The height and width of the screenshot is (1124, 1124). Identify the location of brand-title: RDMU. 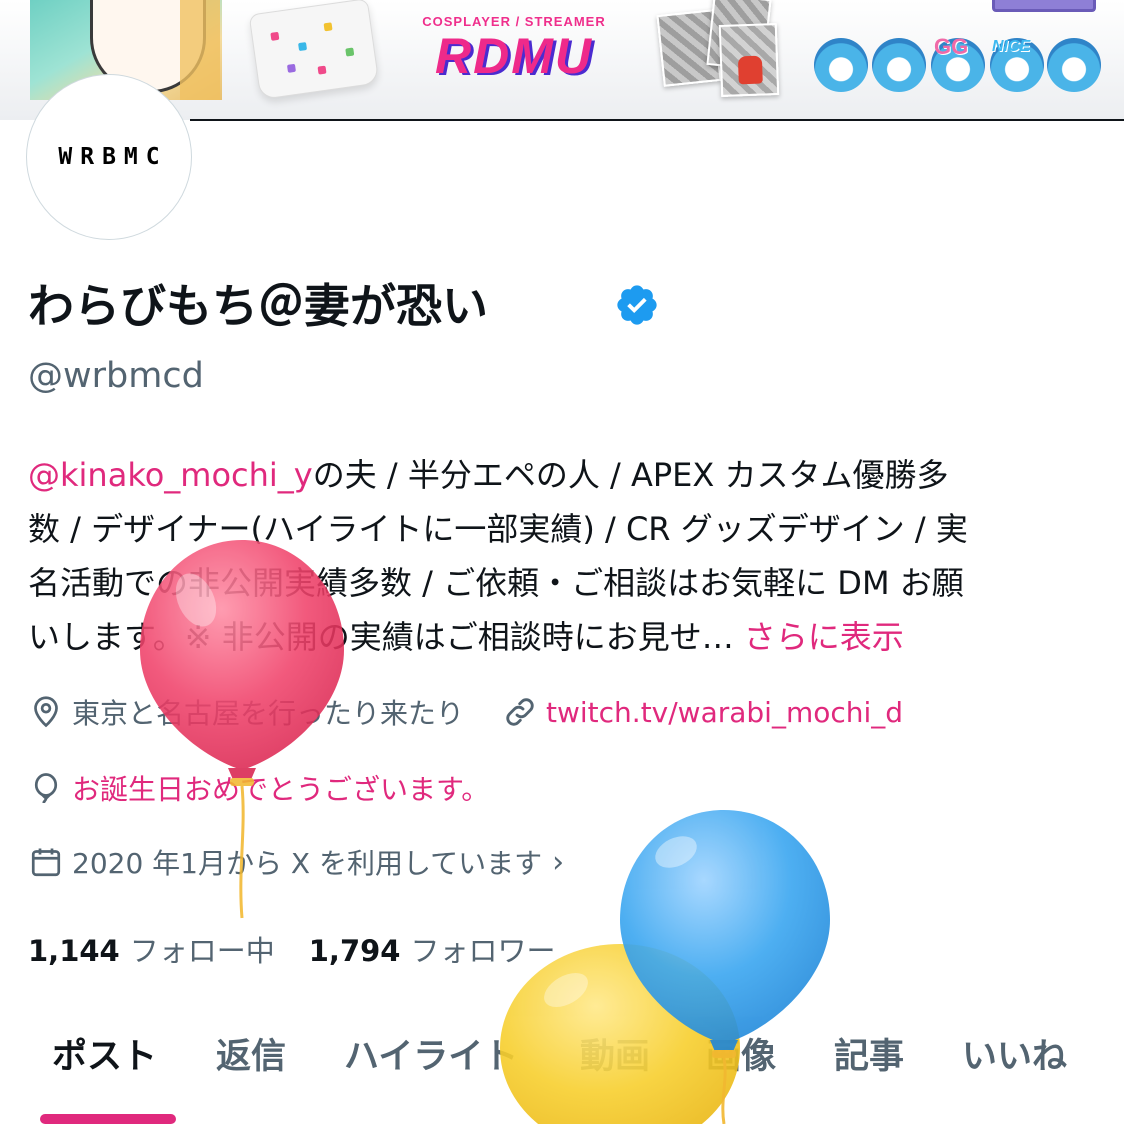
(514, 56).